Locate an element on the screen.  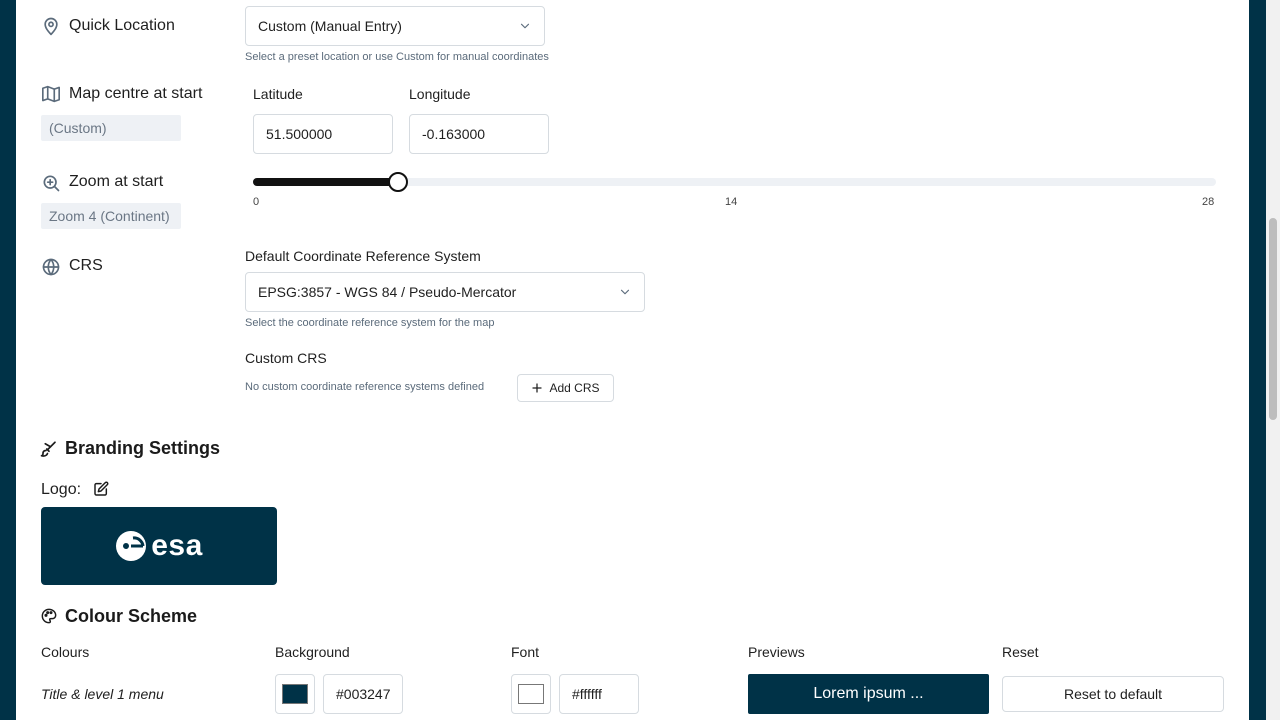
zoom-slider is located at coordinates (734, 182).